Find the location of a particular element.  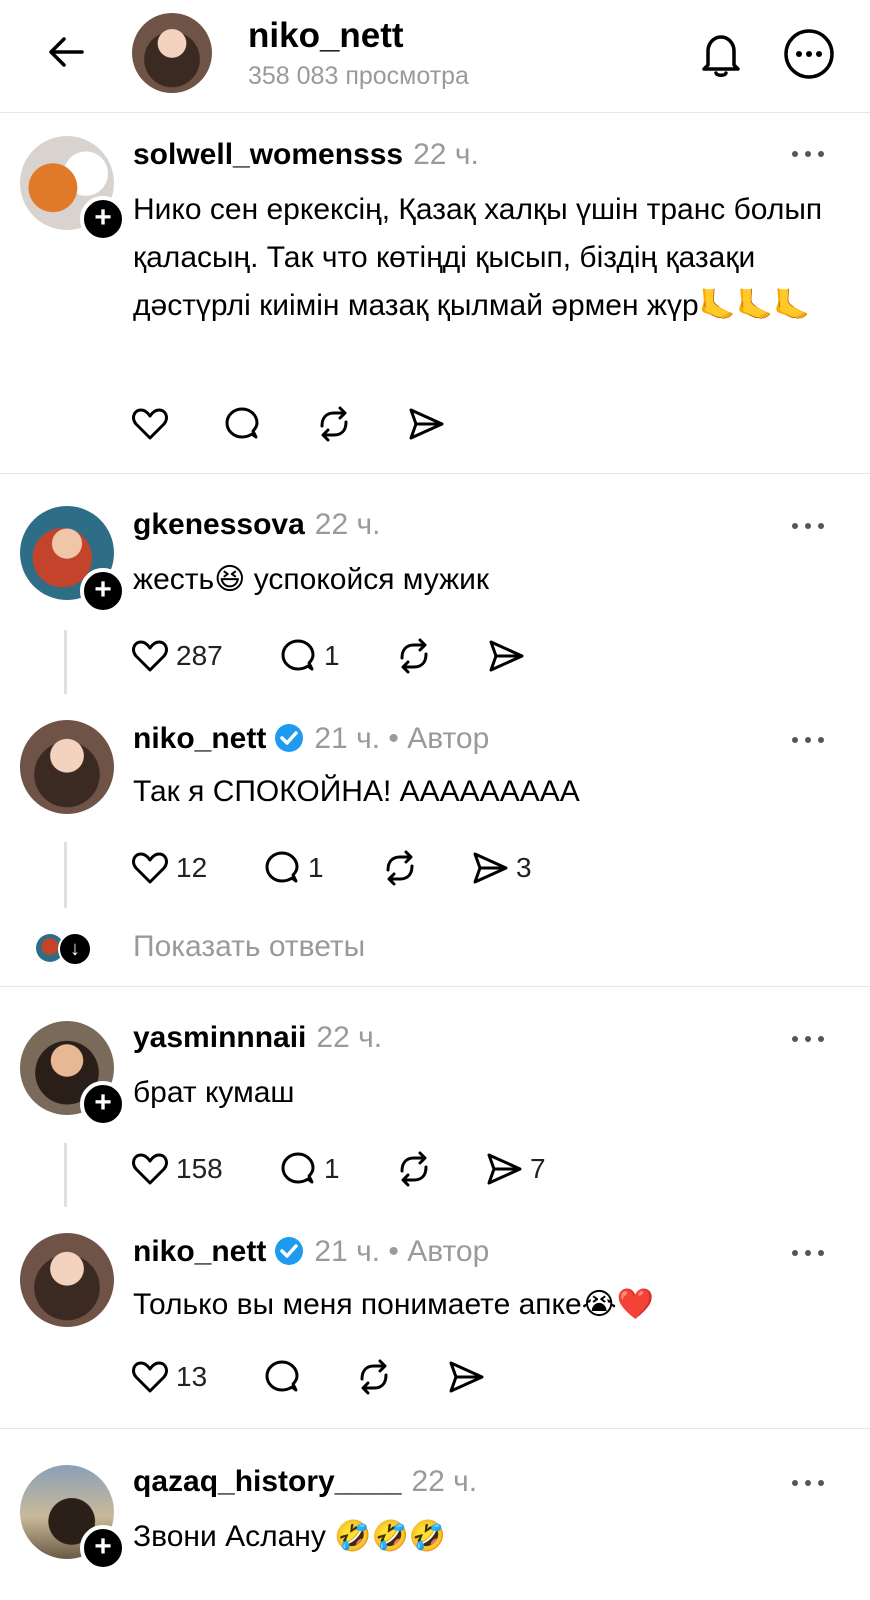

post-text: брат кумаш is located at coordinates (214, 1092).